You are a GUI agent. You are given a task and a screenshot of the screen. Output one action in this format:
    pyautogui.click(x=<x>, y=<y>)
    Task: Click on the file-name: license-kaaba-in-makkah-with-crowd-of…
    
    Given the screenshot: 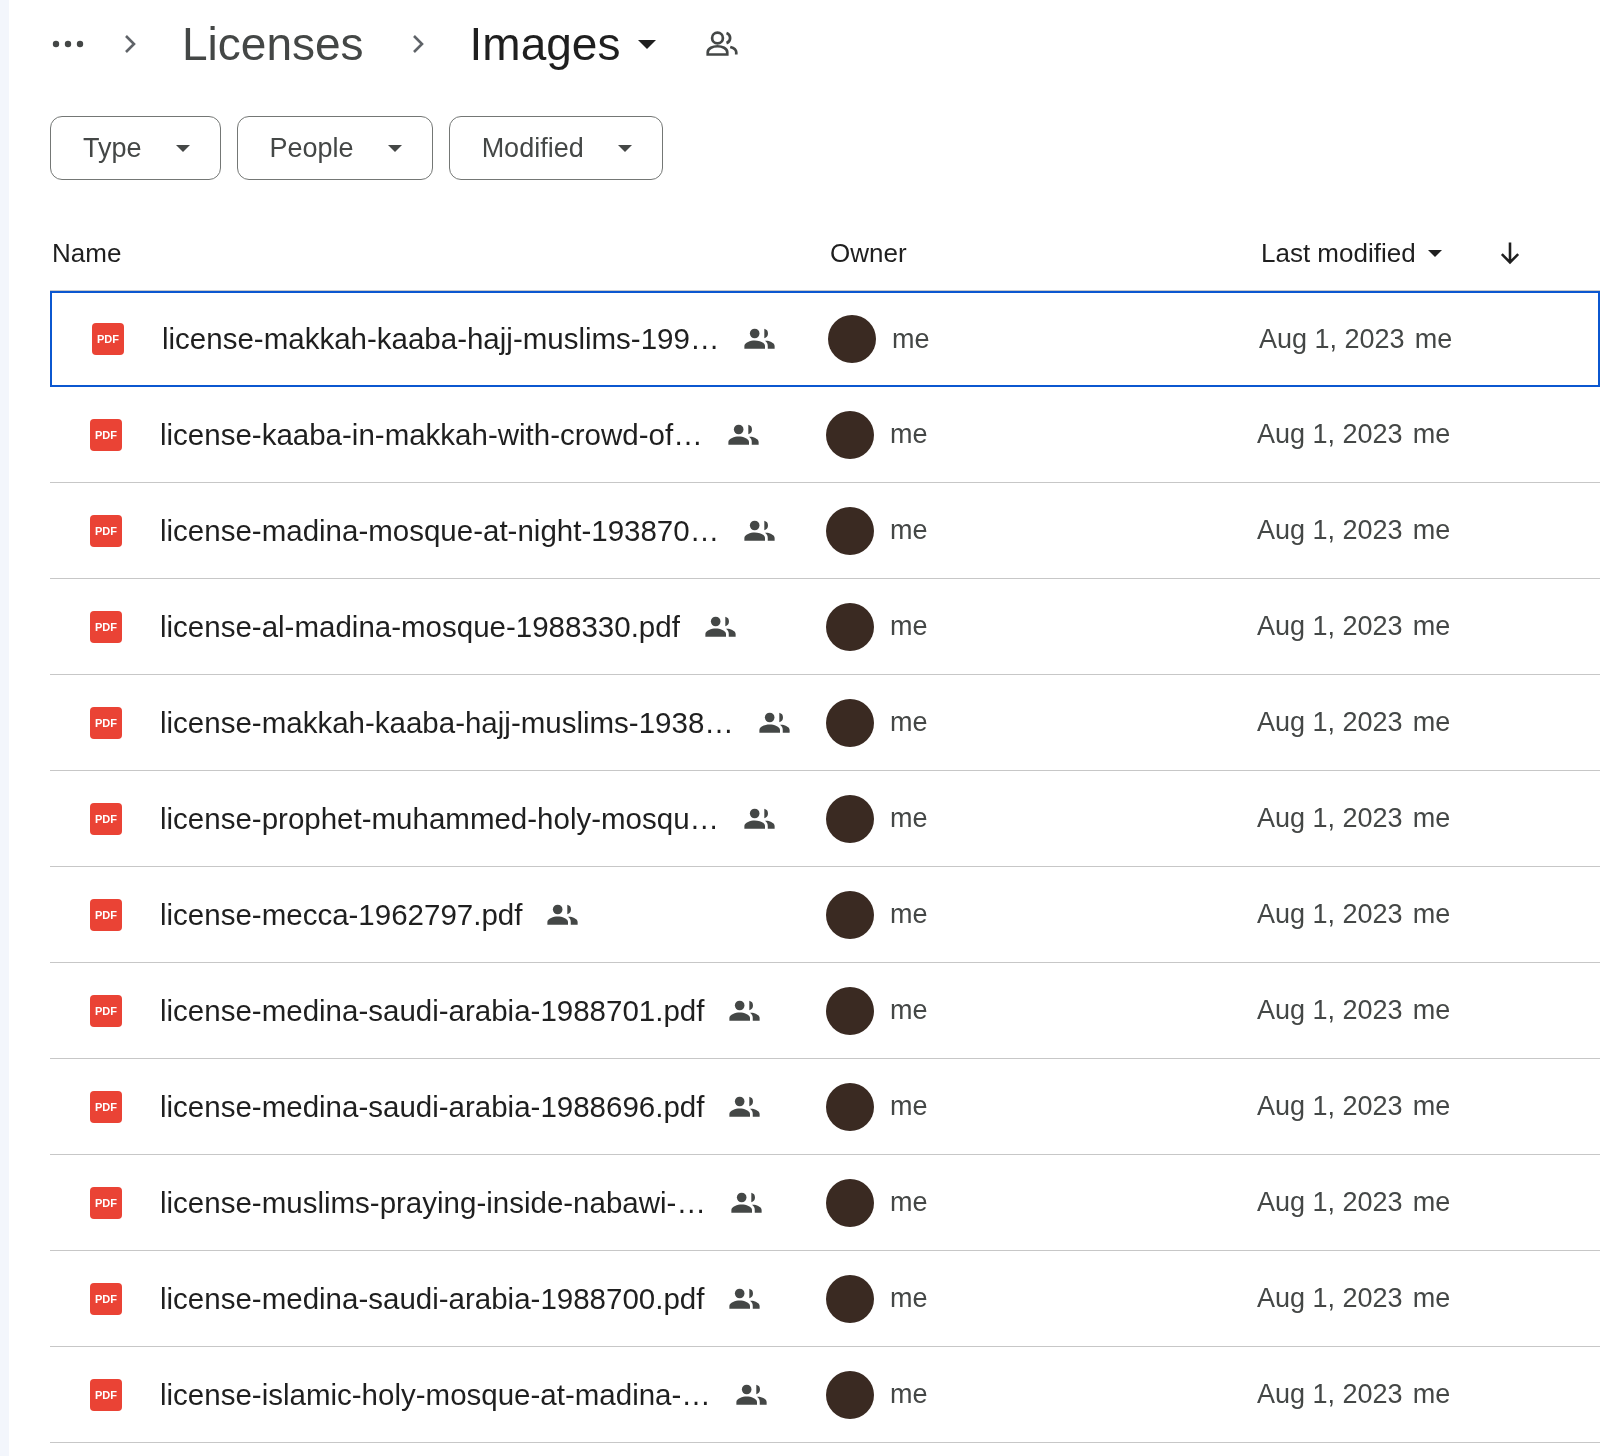 What is the action you would take?
    pyautogui.click(x=431, y=434)
    